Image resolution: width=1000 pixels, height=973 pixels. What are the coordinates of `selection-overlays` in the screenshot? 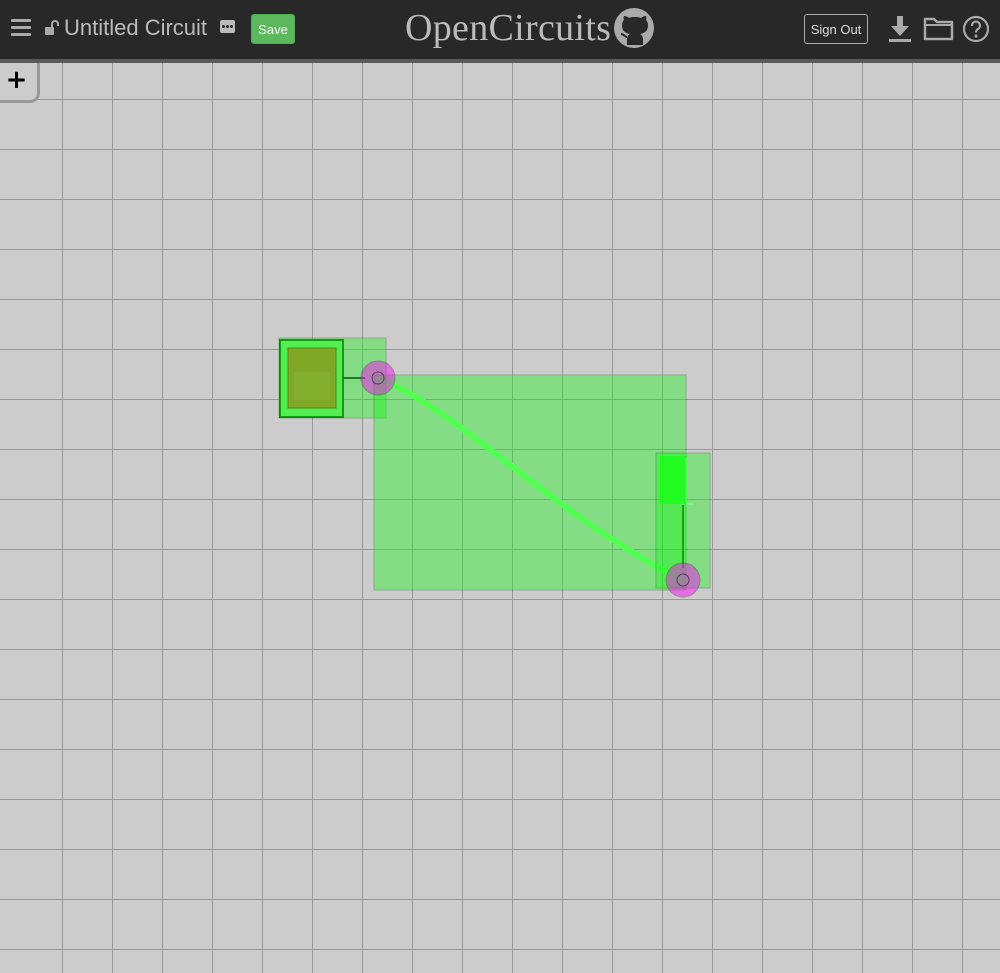 It's located at (494, 464).